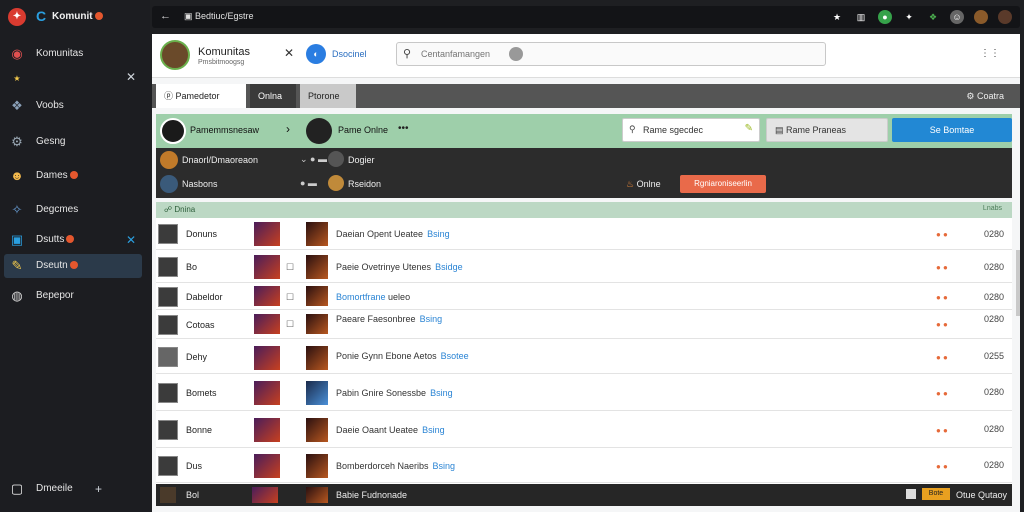 The image size is (1024, 512). What do you see at coordinates (952, 130) in the screenshot?
I see `primary-button: Se Bomtae` at bounding box center [952, 130].